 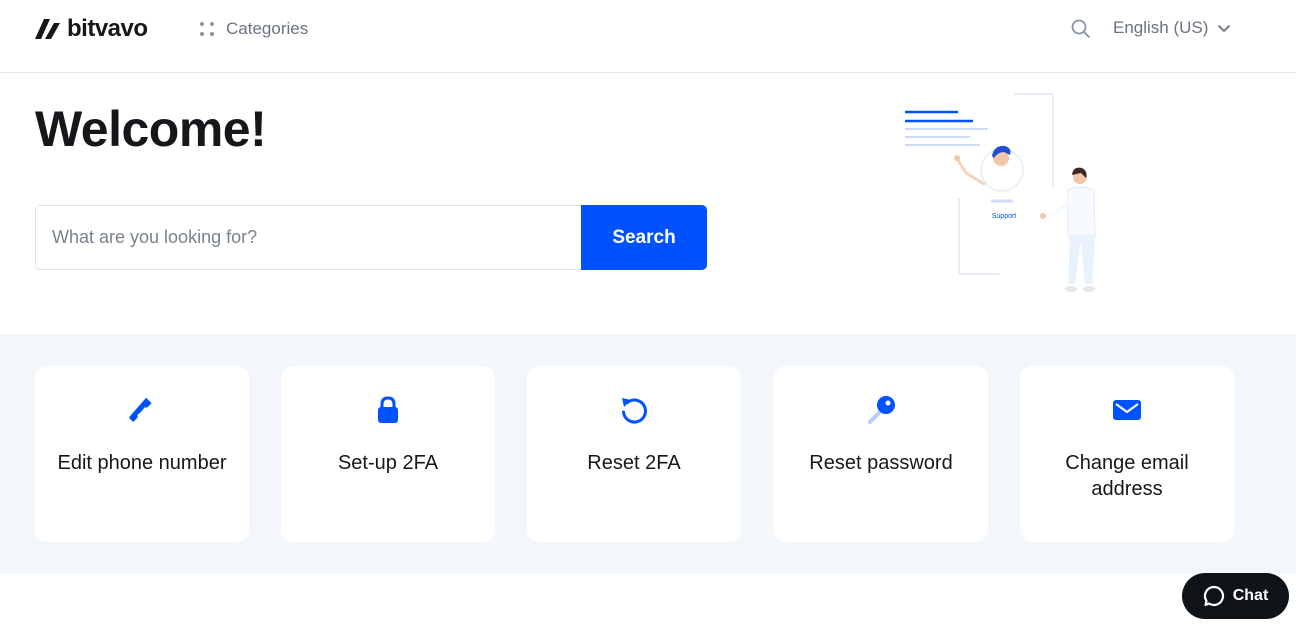 I want to click on card-label: Change email address, so click(x=1127, y=476).